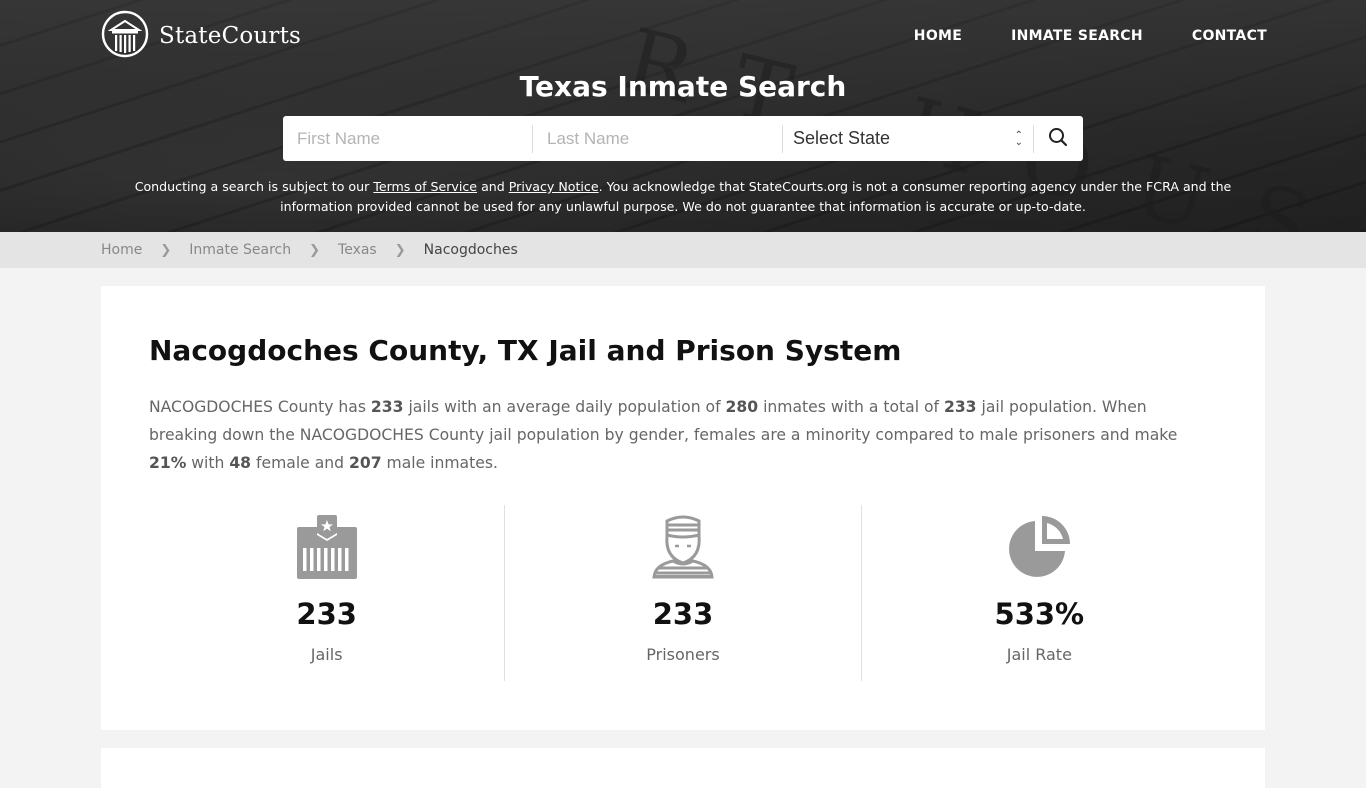 The width and height of the screenshot is (1366, 788). What do you see at coordinates (407, 138) in the screenshot?
I see `first-name-input` at bounding box center [407, 138].